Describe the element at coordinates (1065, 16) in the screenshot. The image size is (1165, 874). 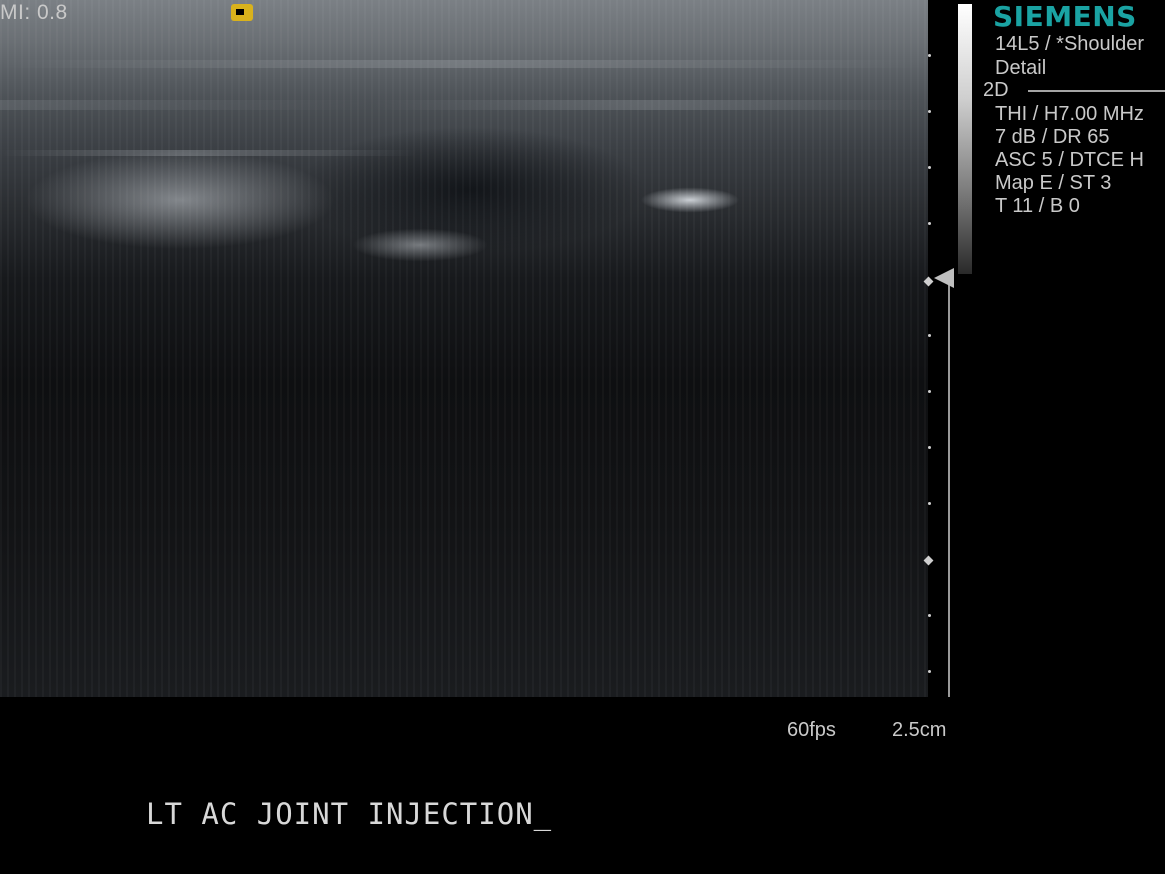
I see `brand-logo: SIEMENS` at that location.